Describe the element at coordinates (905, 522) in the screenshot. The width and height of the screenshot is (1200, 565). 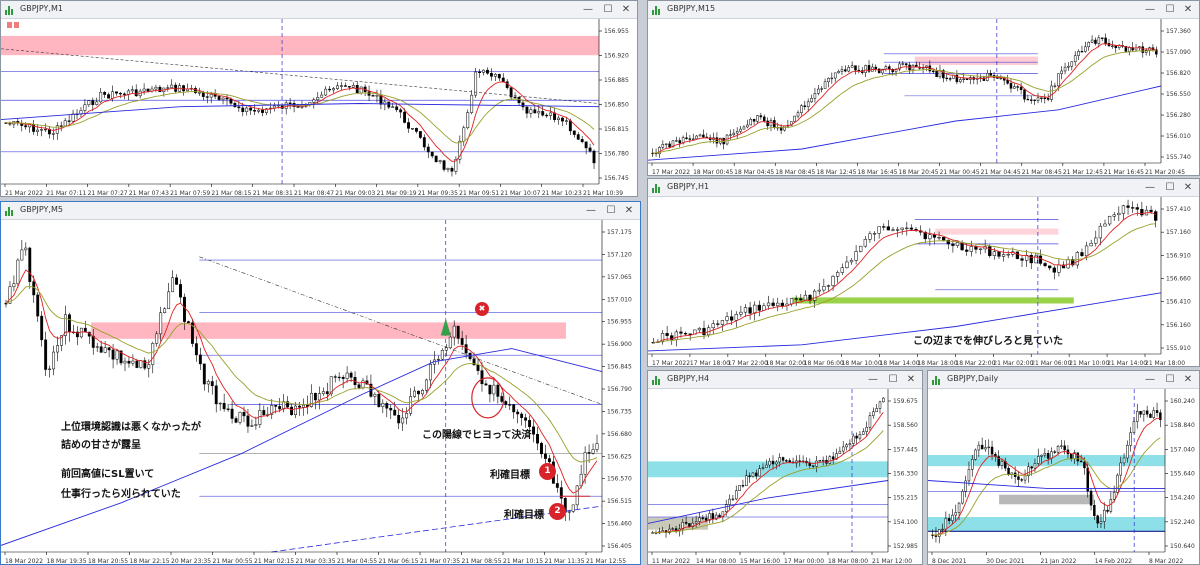
I see `price-tick-label: 154.100` at that location.